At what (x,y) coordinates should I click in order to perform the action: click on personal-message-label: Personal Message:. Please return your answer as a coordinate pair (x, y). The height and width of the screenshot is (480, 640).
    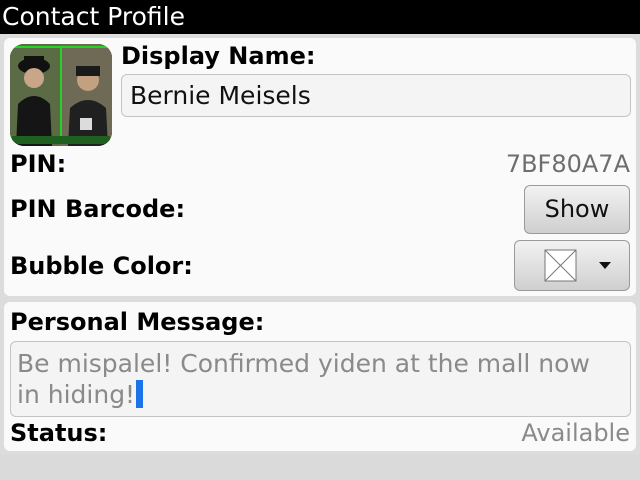
    Looking at the image, I should click on (137, 322).